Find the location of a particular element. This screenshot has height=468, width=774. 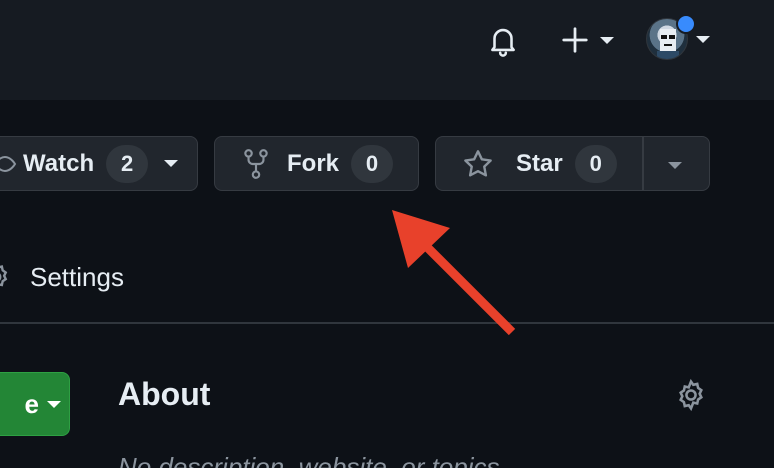

user-menu-button is located at coordinates (680, 39).